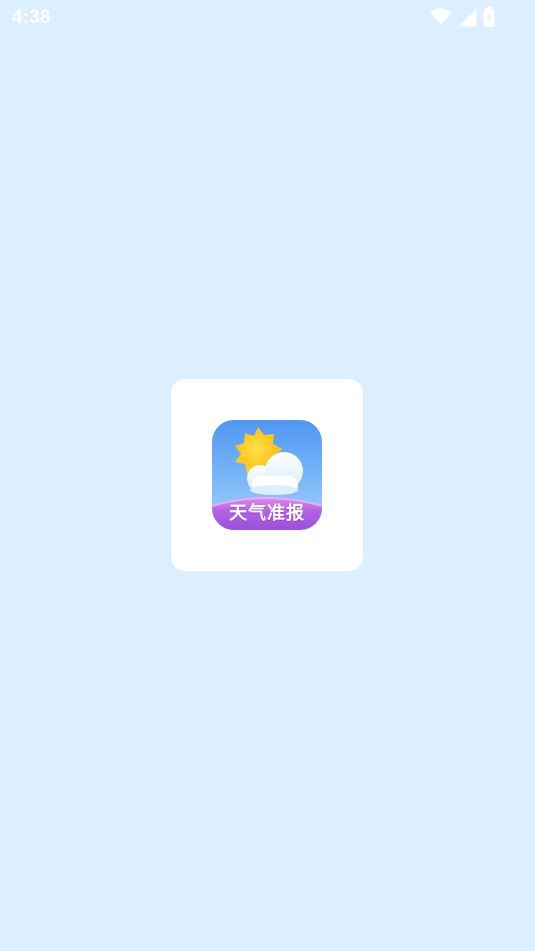 The image size is (535, 951). Describe the element at coordinates (267, 513) in the screenshot. I see `app-icon-label: 天气准报` at that location.